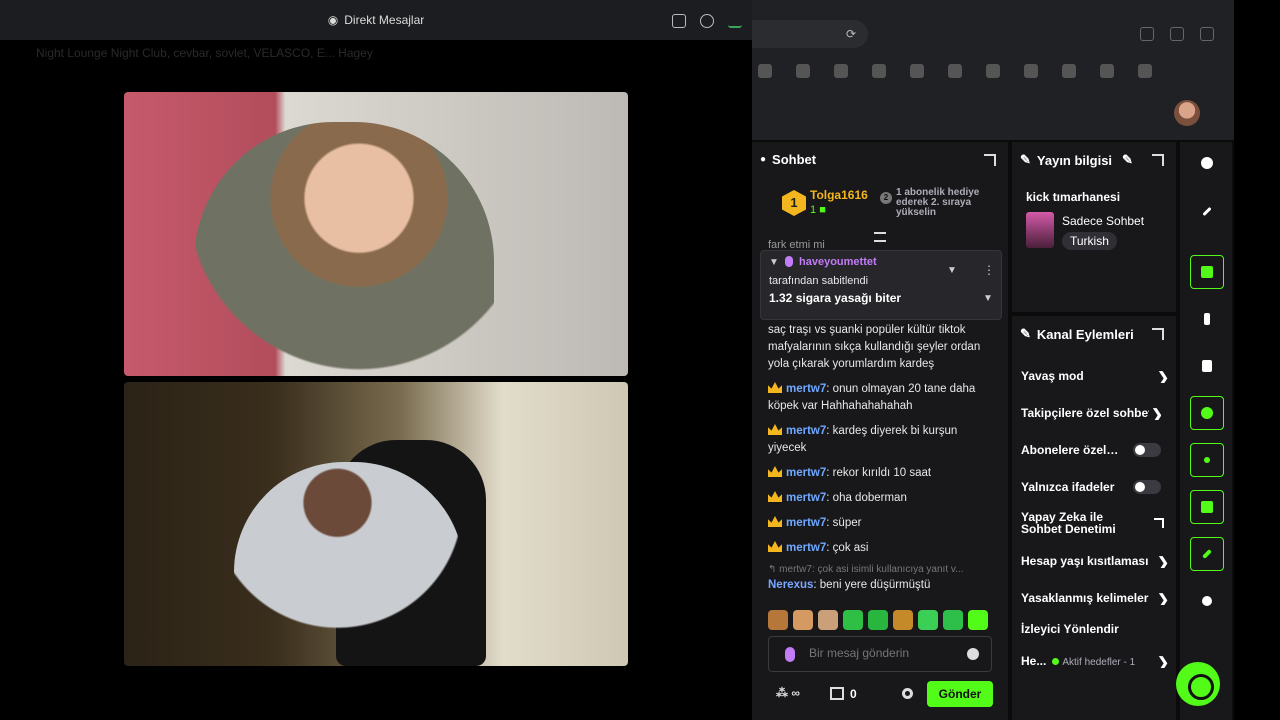  What do you see at coordinates (344, 249) in the screenshot?
I see `participant-video` at bounding box center [344, 249].